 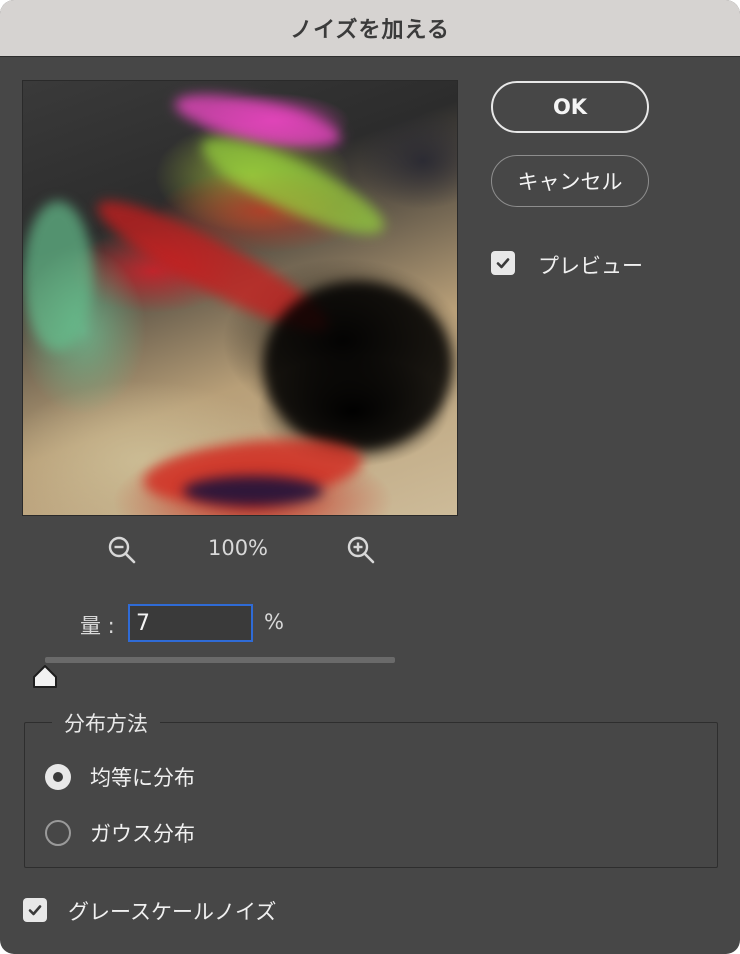 What do you see at coordinates (590, 266) in the screenshot?
I see `preview-label: プレビュー` at bounding box center [590, 266].